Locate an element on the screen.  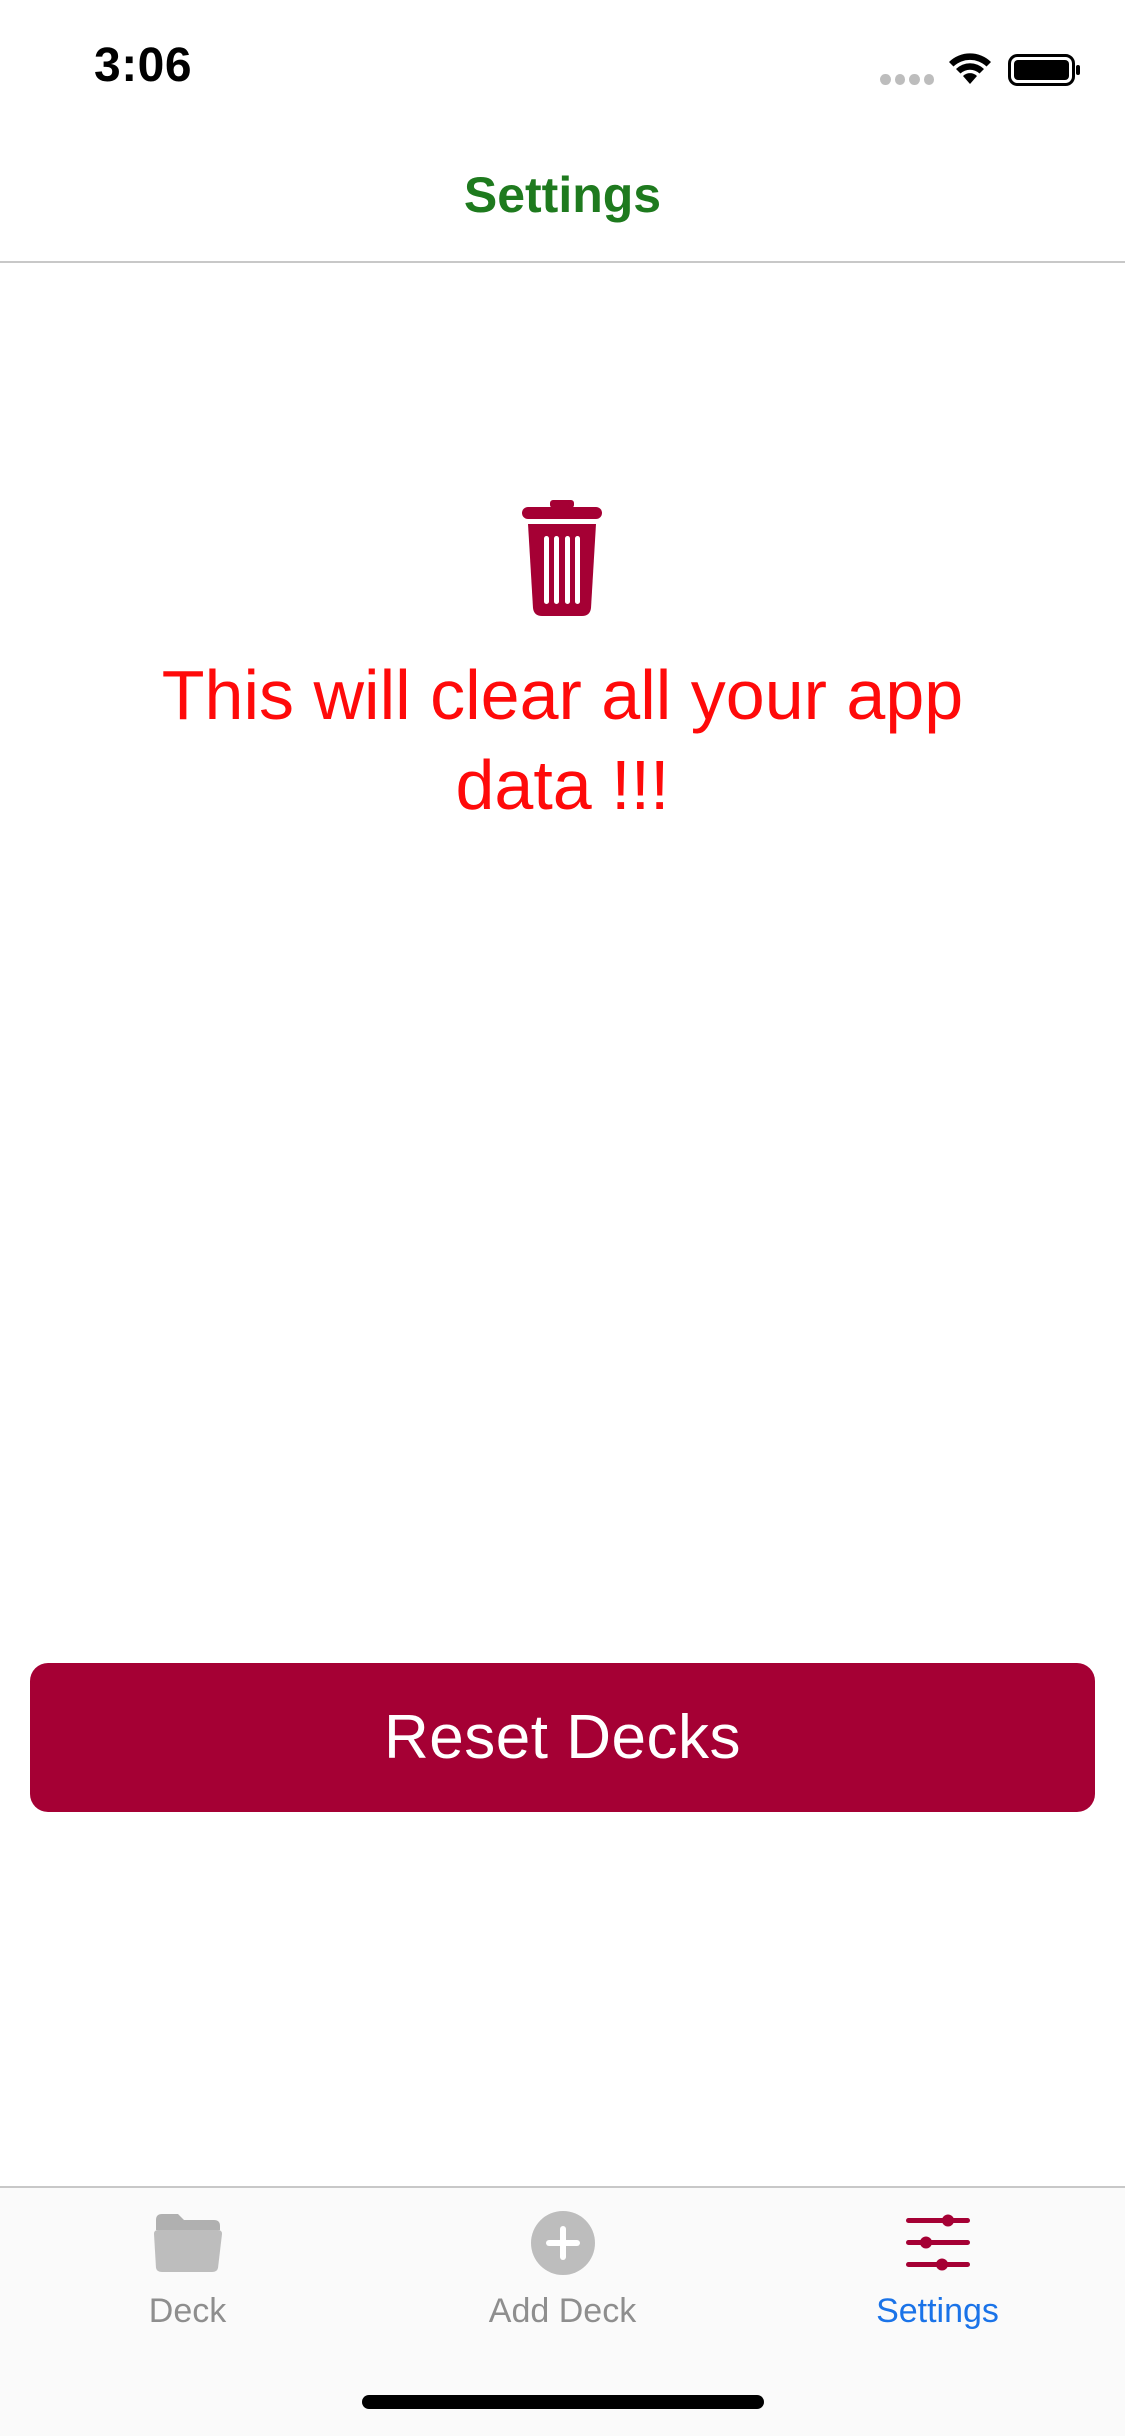
page-title: Settings is located at coordinates (562, 195).